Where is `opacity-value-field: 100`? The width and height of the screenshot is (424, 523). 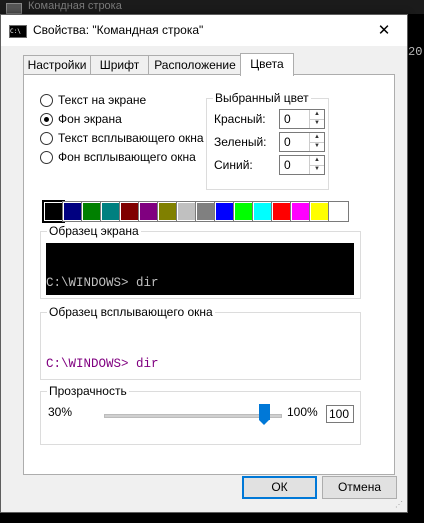 opacity-value-field: 100 is located at coordinates (340, 414).